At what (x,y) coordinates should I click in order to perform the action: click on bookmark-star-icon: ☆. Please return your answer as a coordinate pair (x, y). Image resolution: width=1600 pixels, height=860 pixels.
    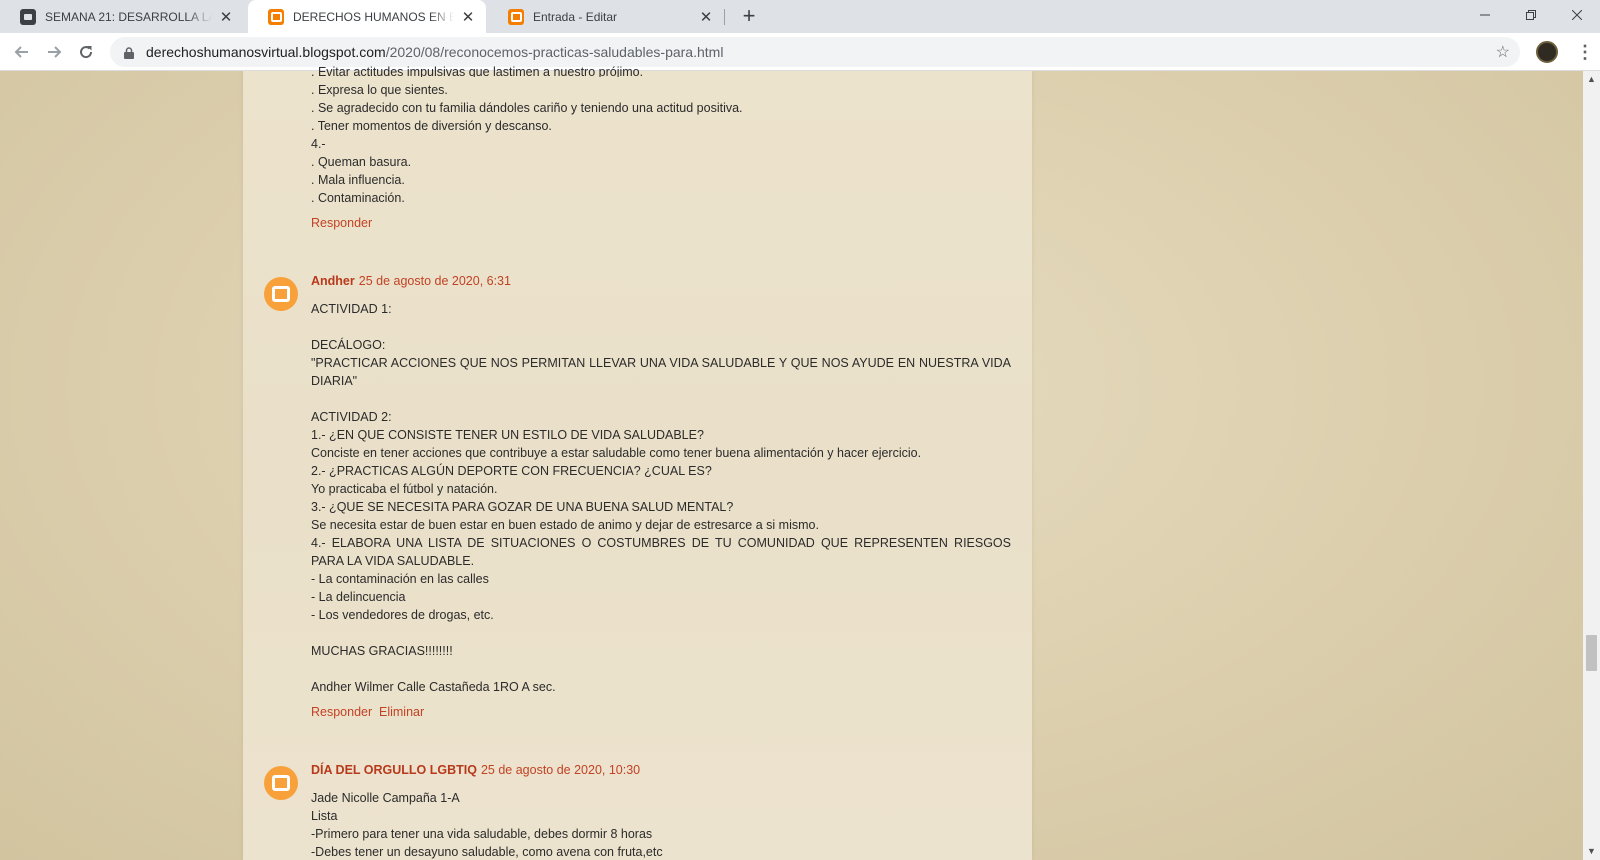
    Looking at the image, I should click on (1503, 52).